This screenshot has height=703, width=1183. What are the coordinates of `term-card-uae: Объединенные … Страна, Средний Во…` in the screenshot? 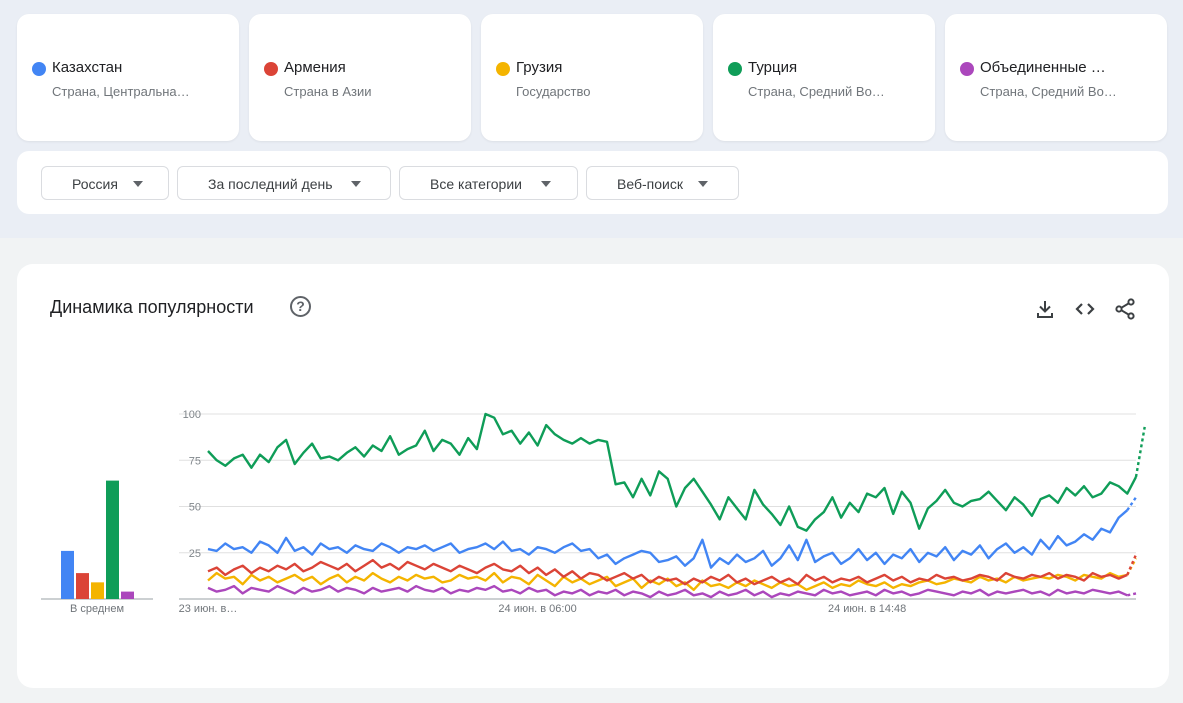 It's located at (1056, 77).